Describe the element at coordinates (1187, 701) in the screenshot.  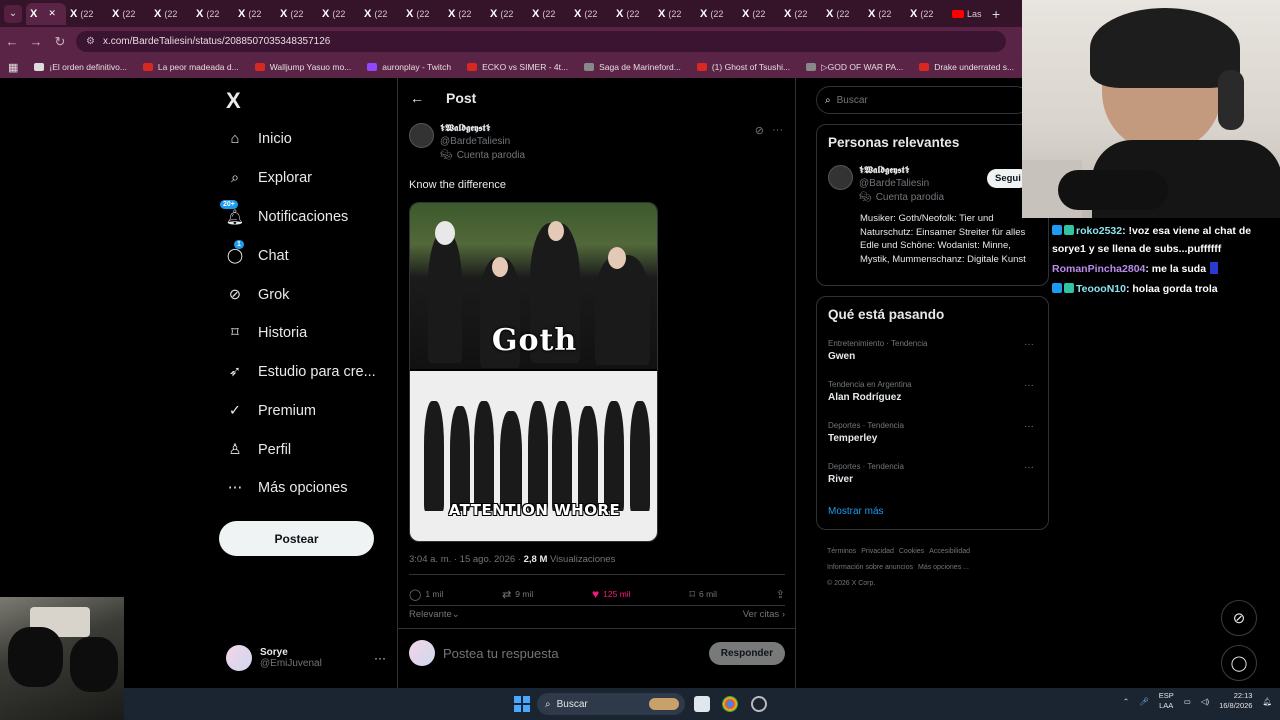
I see `network-icon: ▭` at that location.